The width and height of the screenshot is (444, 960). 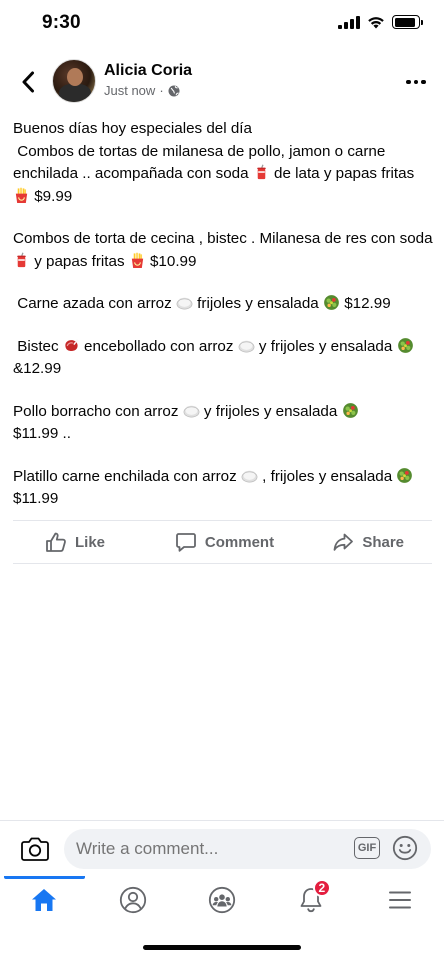 I want to click on more-options-button, so click(x=416, y=82).